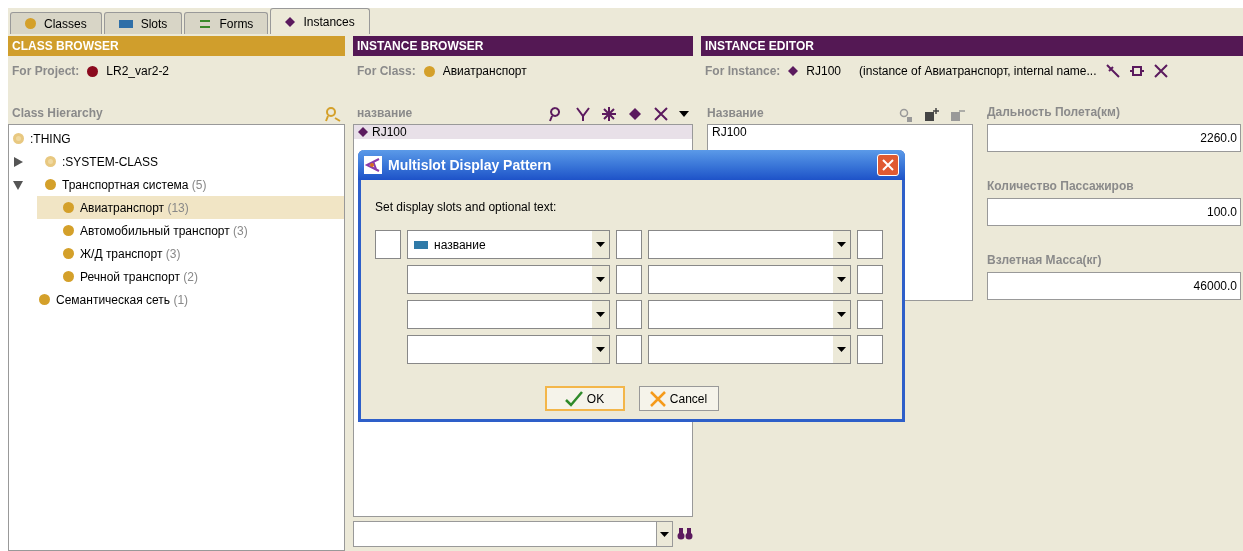 The image size is (1243, 551). What do you see at coordinates (484, 71) in the screenshot?
I see `class-name: Авиатранспорт` at bounding box center [484, 71].